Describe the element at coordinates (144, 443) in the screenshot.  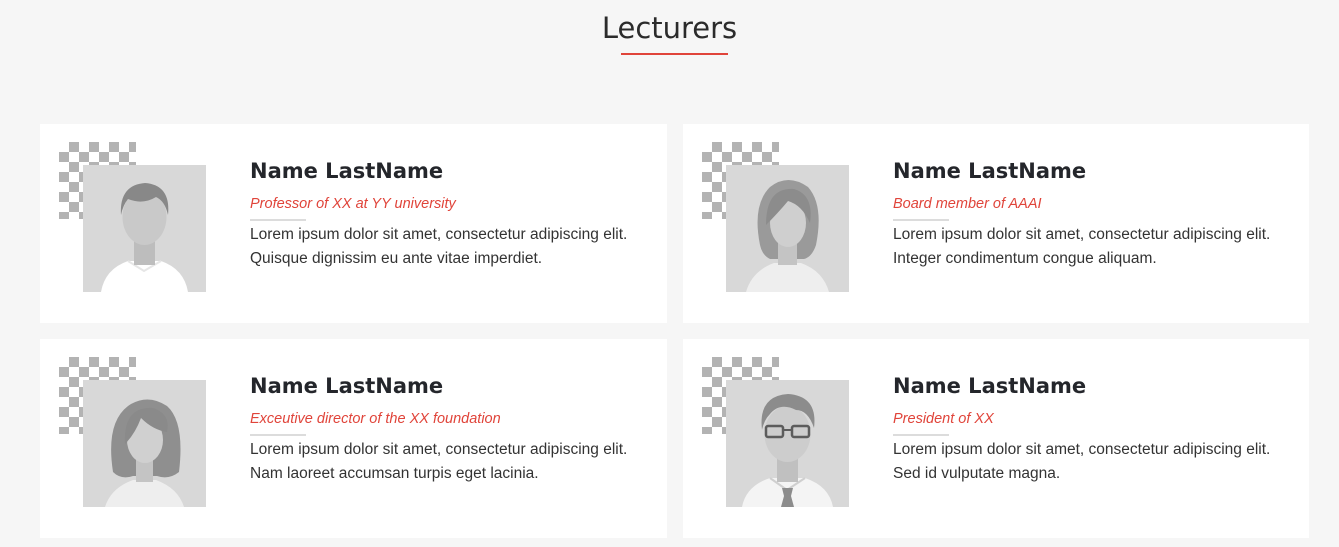
I see `female-bob-avatar-icon` at that location.